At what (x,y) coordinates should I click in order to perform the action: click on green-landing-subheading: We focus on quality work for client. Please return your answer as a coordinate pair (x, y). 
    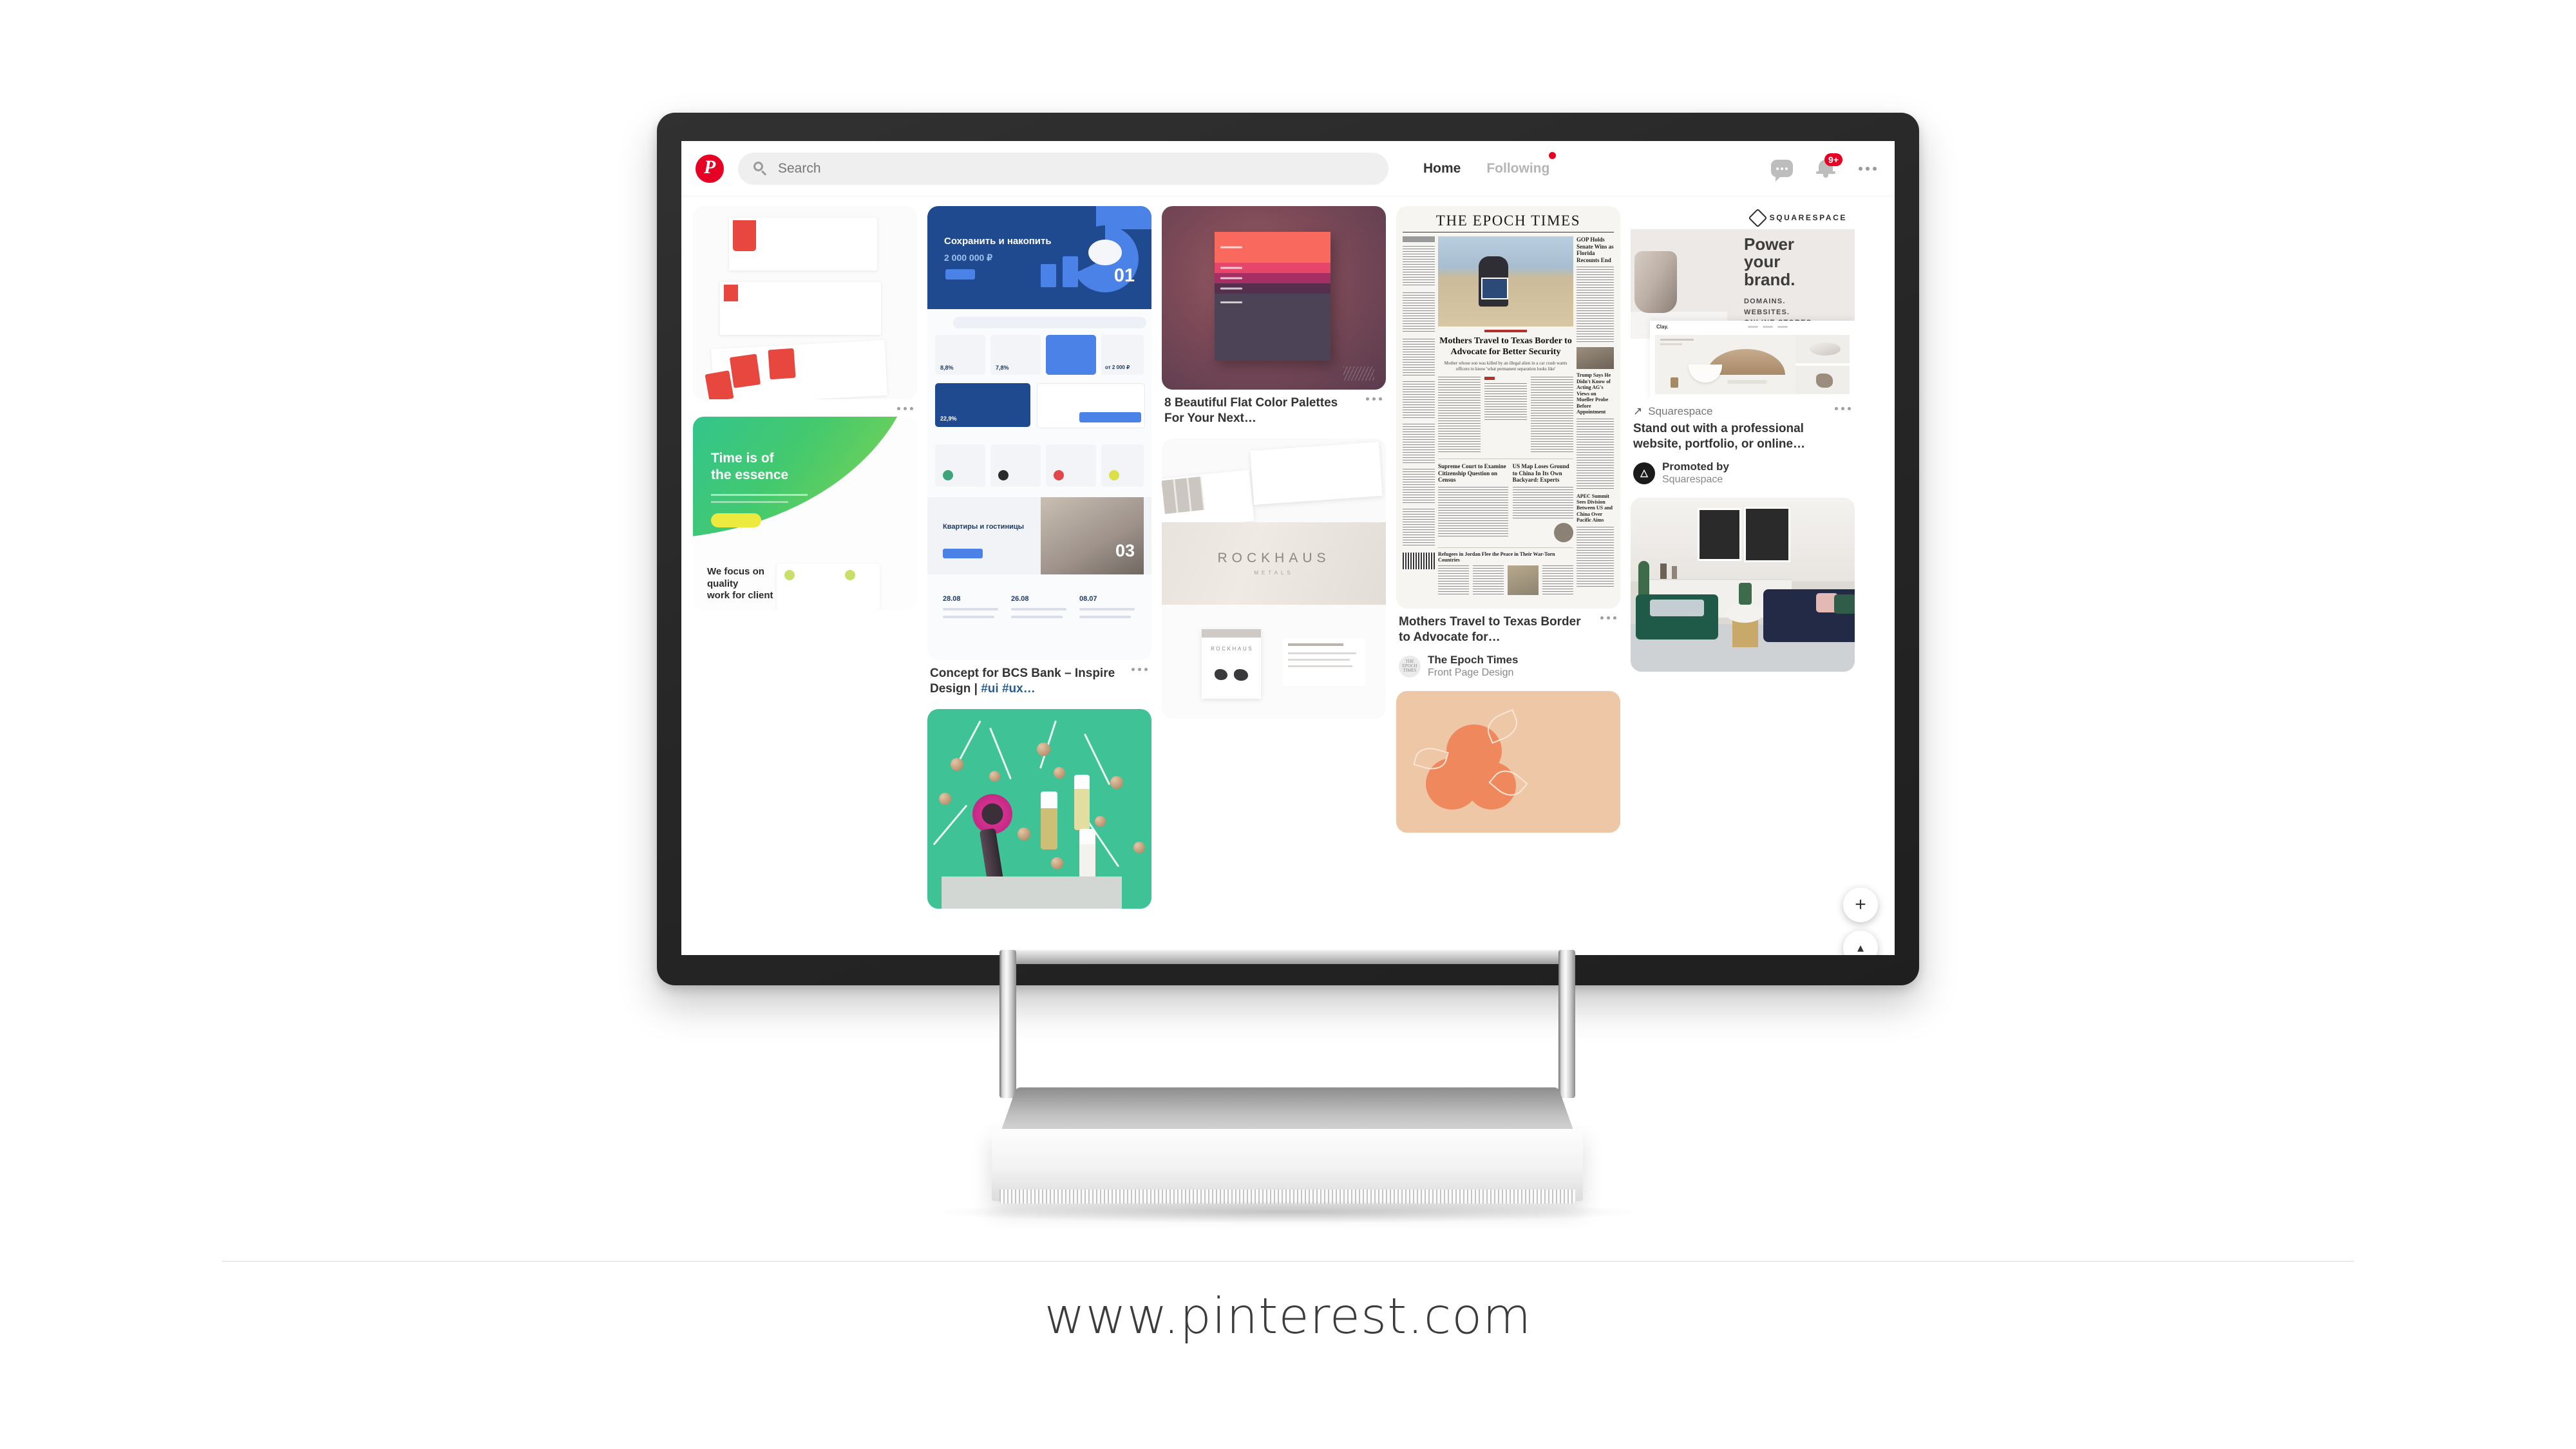
    Looking at the image, I should click on (740, 583).